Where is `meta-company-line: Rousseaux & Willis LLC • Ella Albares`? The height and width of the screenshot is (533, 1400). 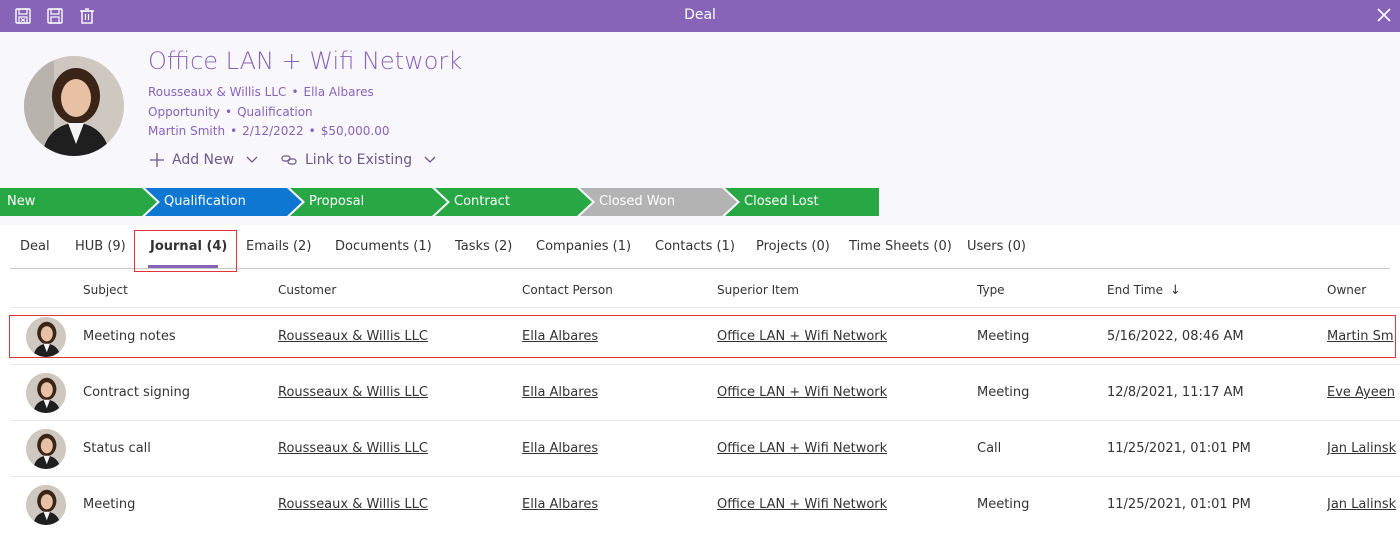
meta-company-line: Rousseaux & Willis LLC • Ella Albares is located at coordinates (261, 92).